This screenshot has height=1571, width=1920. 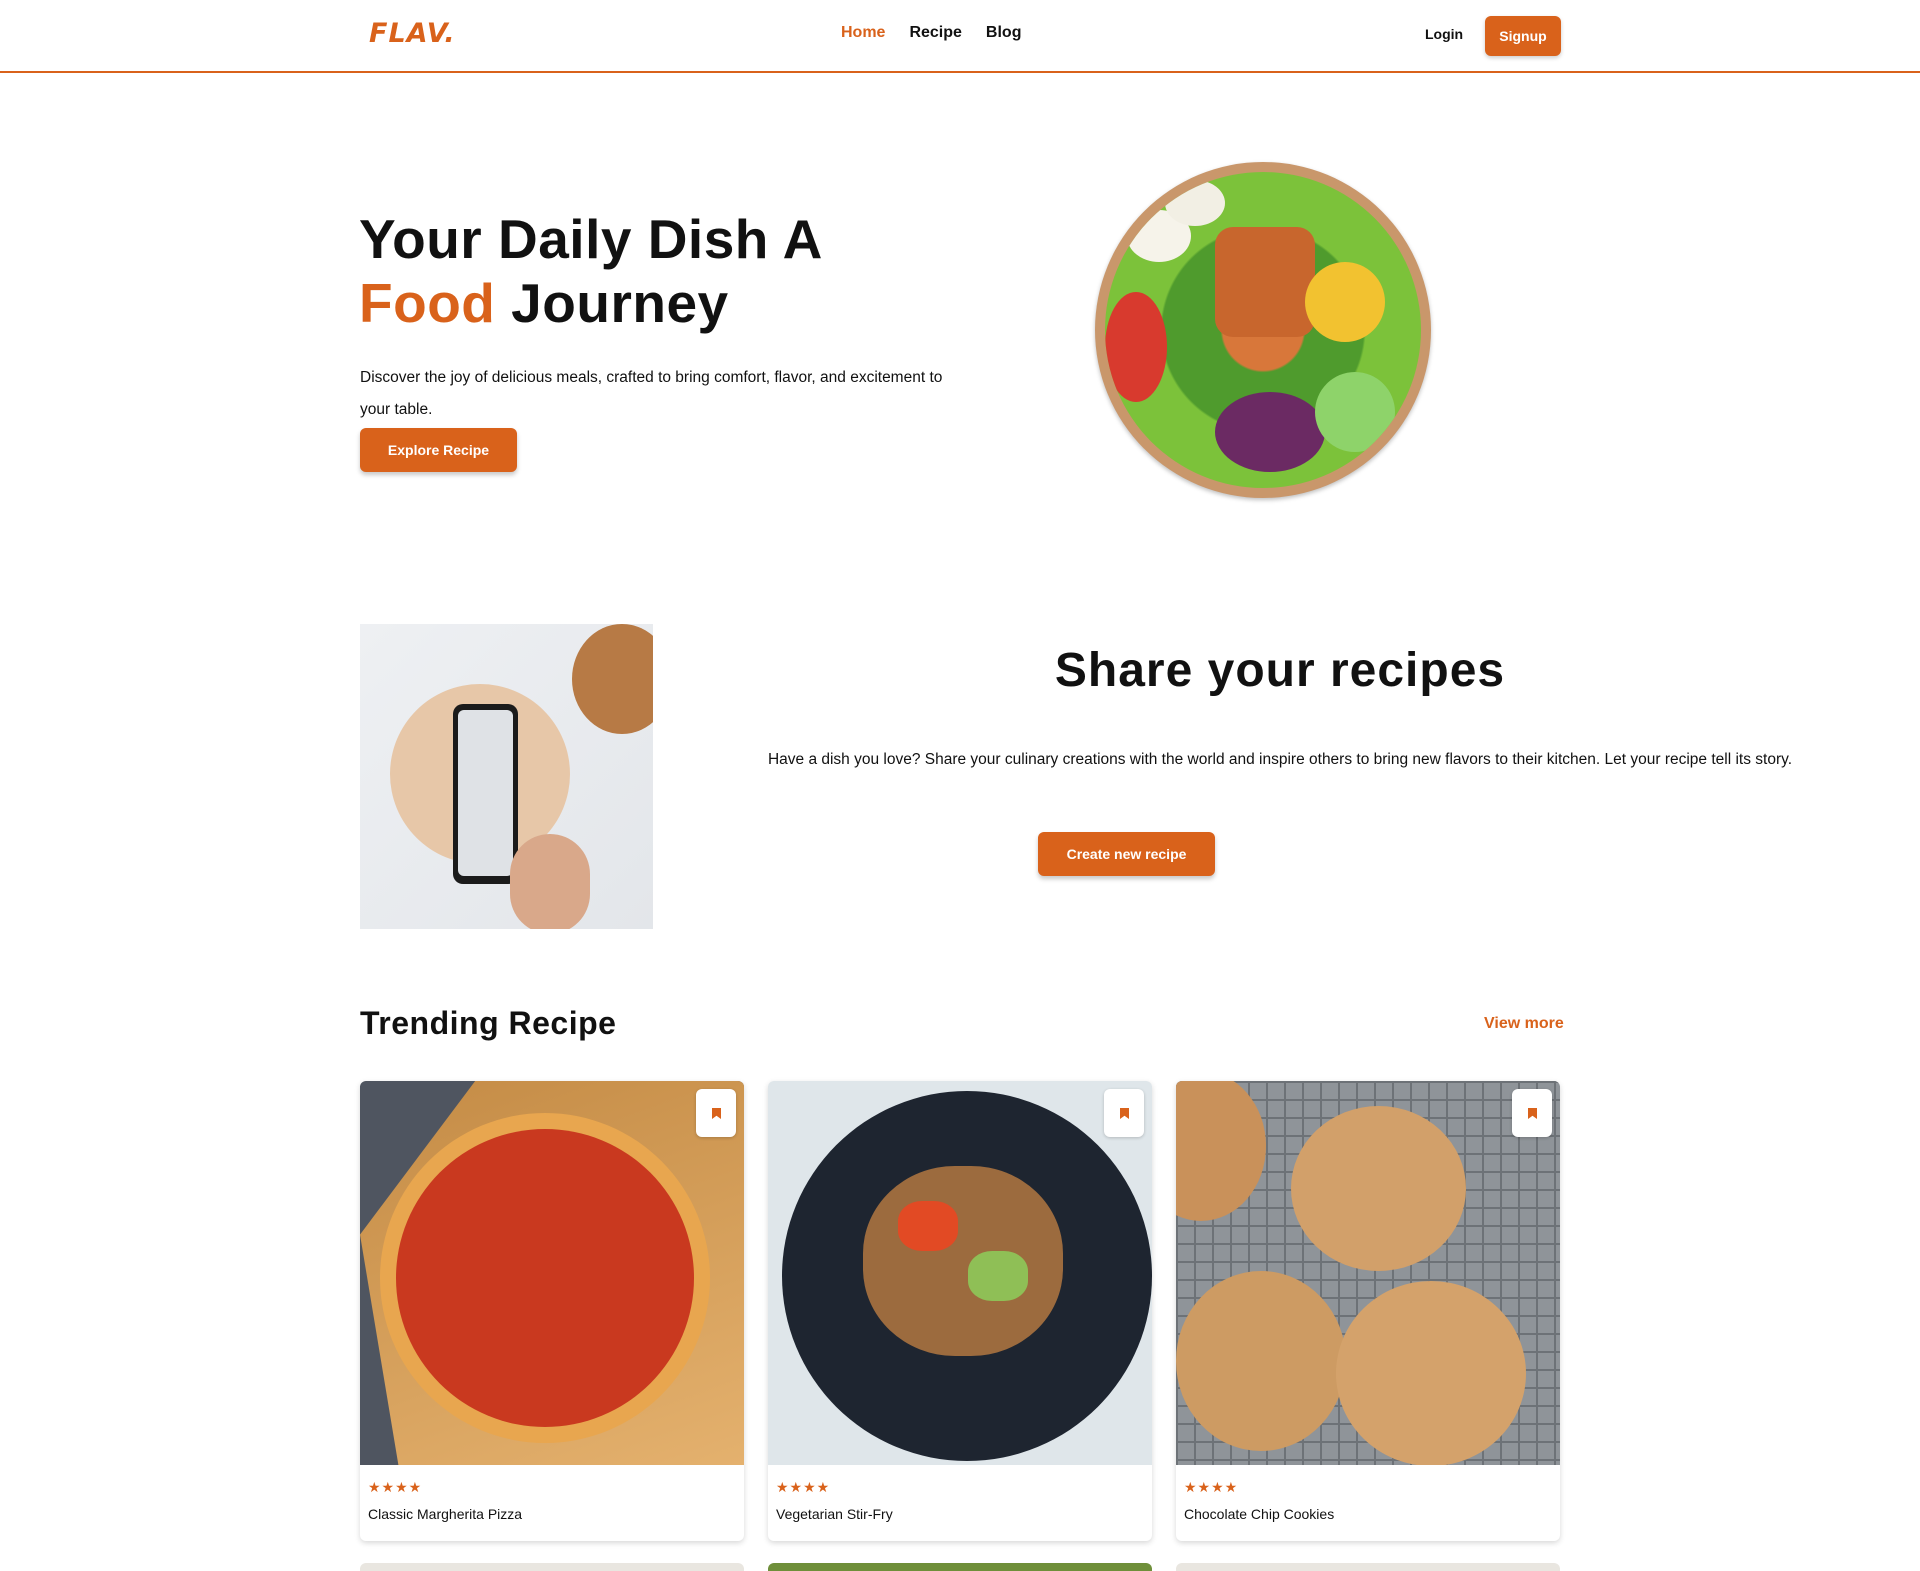 I want to click on hero-title-line1: Your Daily Dish A, so click(x=591, y=239).